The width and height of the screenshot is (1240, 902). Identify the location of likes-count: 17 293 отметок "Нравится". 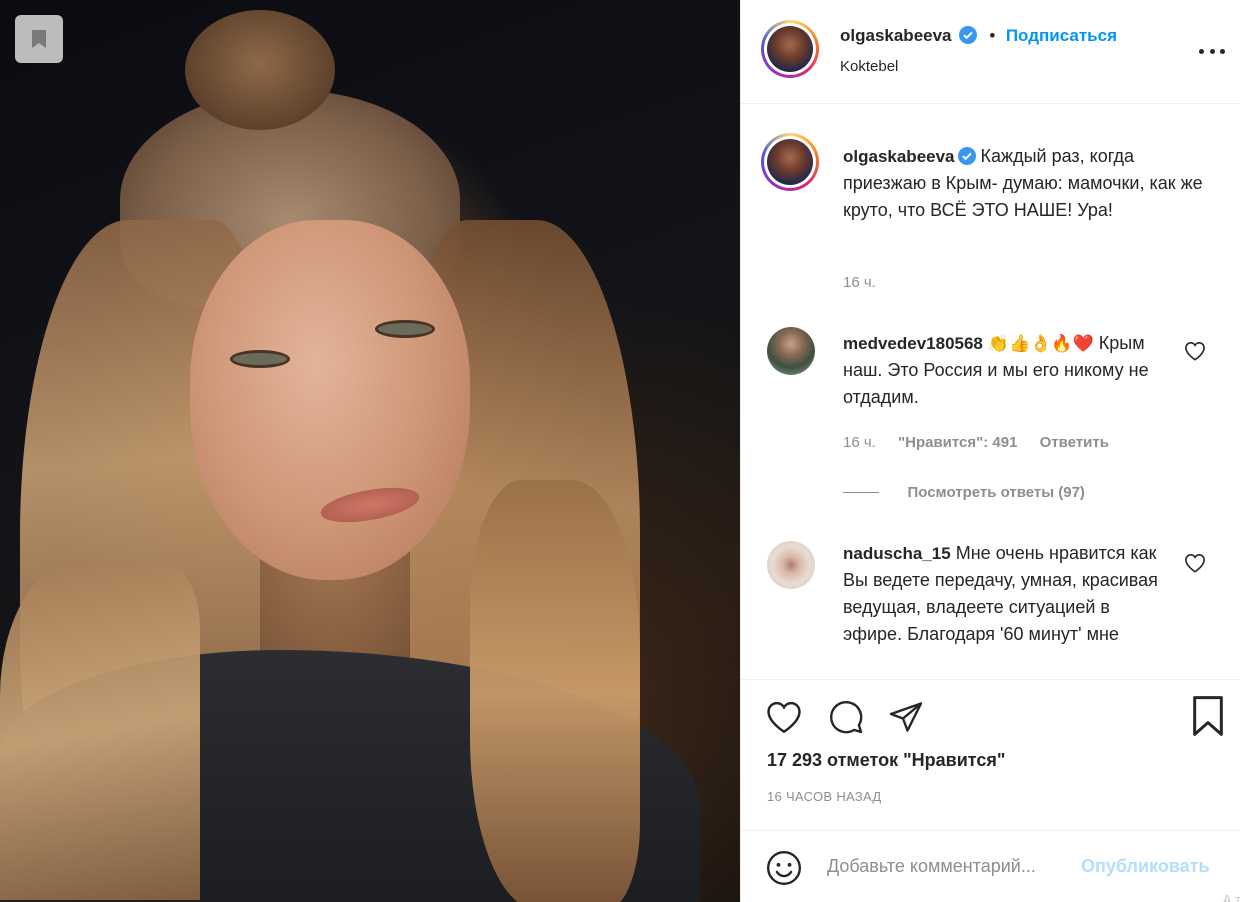
(886, 760).